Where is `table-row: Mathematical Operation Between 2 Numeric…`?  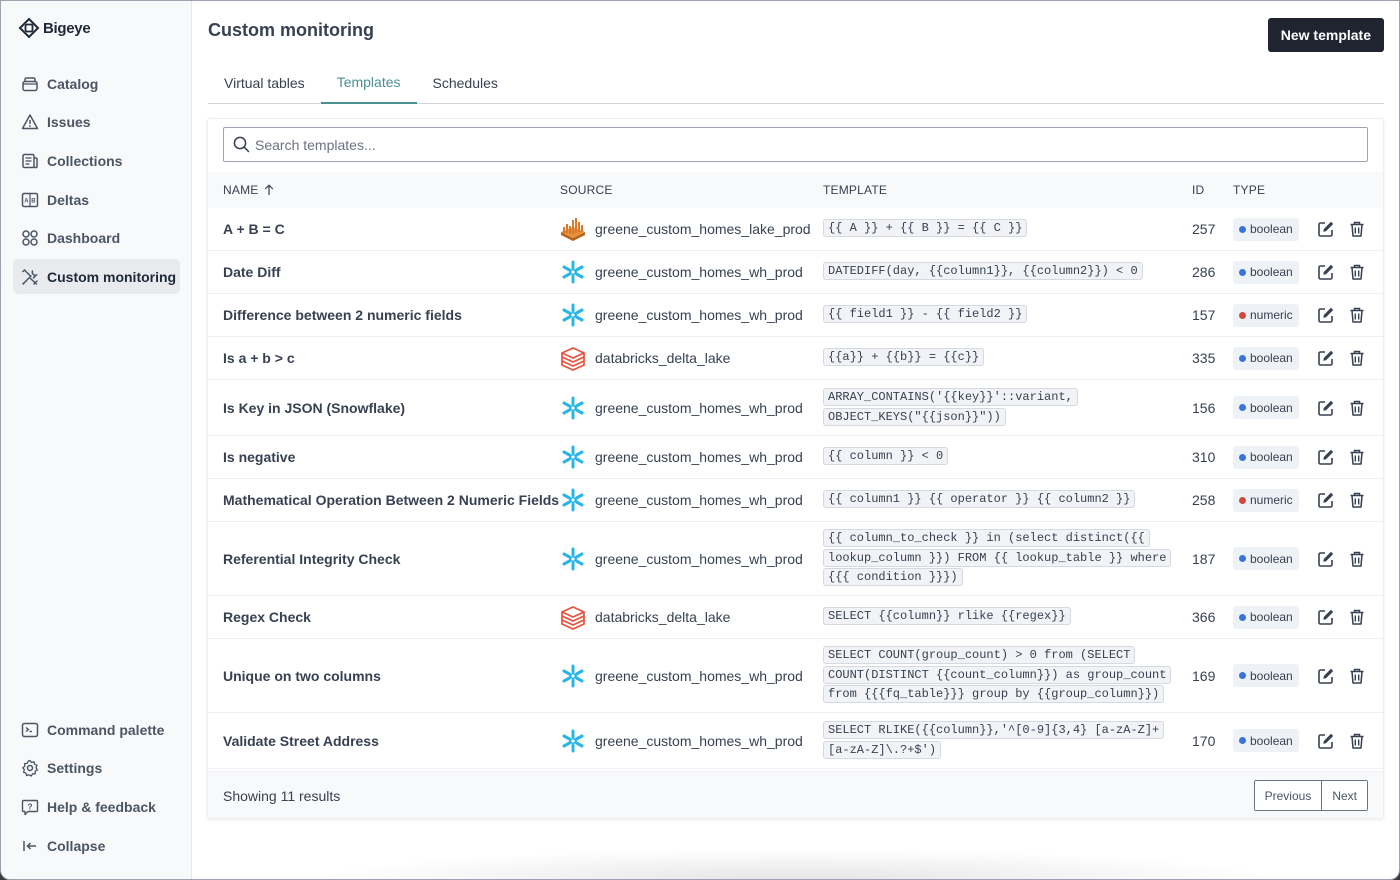 table-row: Mathematical Operation Between 2 Numeric… is located at coordinates (795, 500).